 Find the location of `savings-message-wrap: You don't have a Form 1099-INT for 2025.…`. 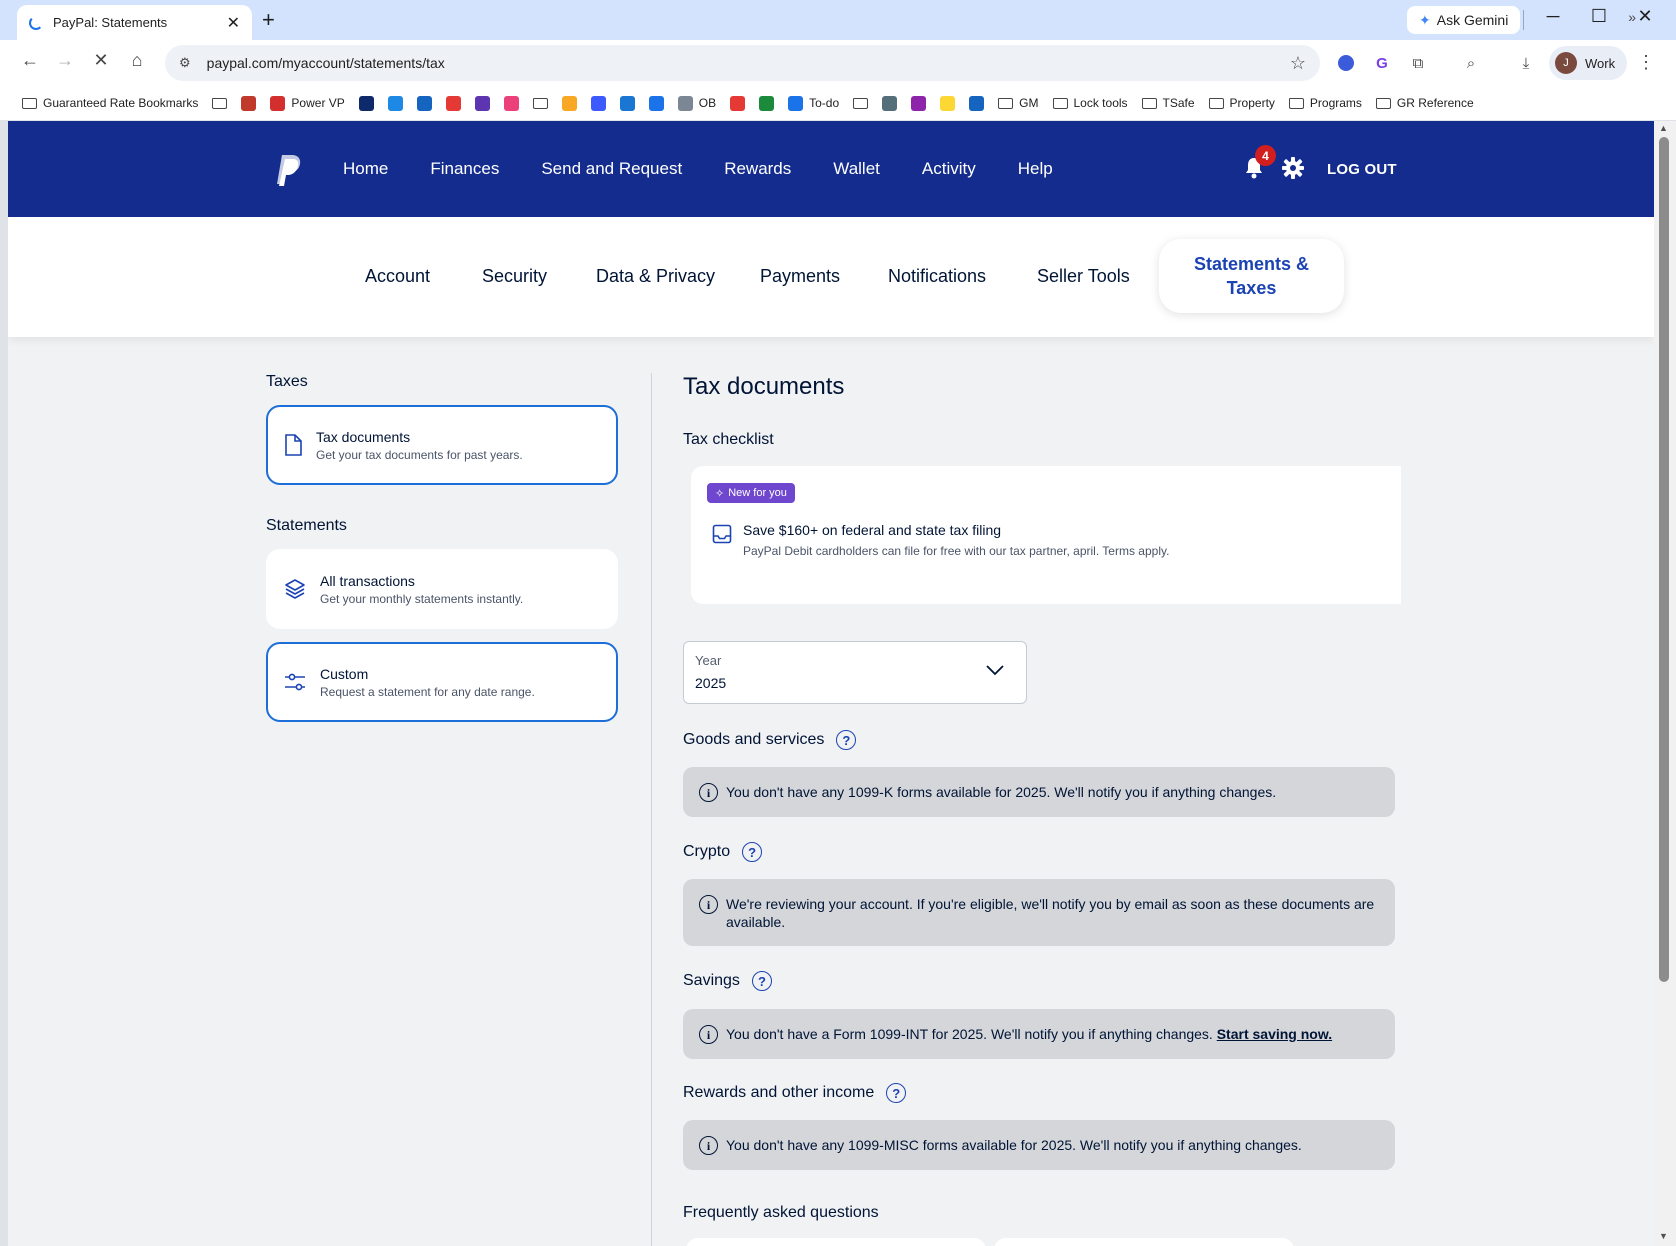

savings-message-wrap: You don't have a Form 1099-INT for 2025.… is located at coordinates (1029, 1034).